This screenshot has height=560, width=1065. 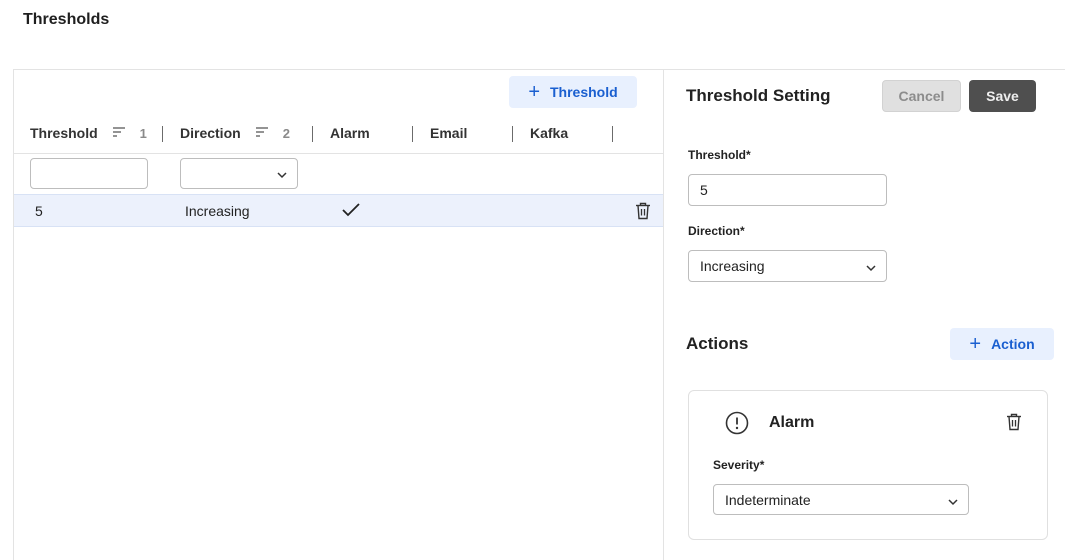 What do you see at coordinates (539, 69) in the screenshot?
I see `top-divider` at bounding box center [539, 69].